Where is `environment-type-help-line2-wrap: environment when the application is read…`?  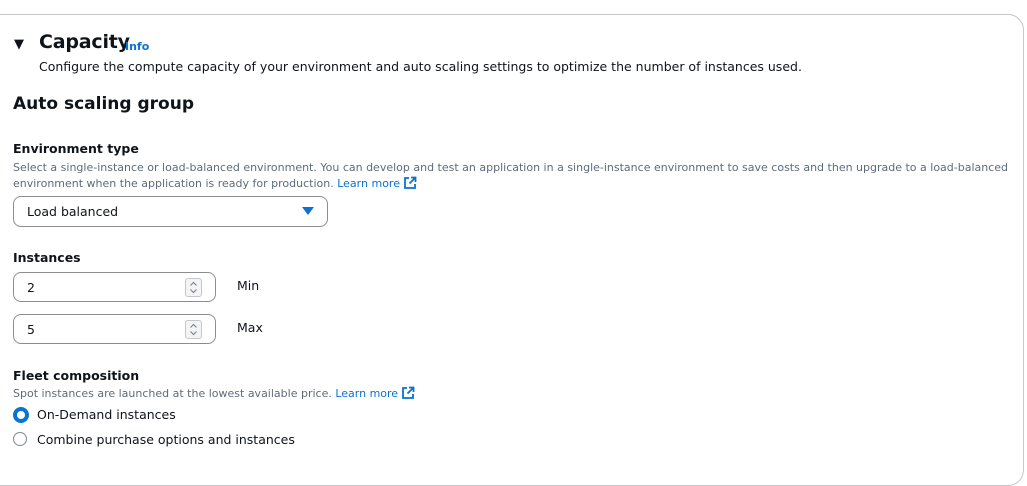 environment-type-help-line2-wrap: environment when the application is read… is located at coordinates (515, 184).